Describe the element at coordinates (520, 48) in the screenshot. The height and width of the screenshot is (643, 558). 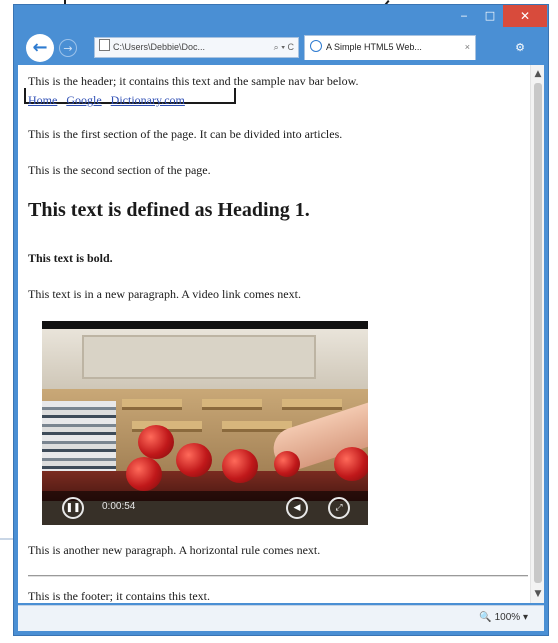
I see `gear-icon: ⚙` at that location.